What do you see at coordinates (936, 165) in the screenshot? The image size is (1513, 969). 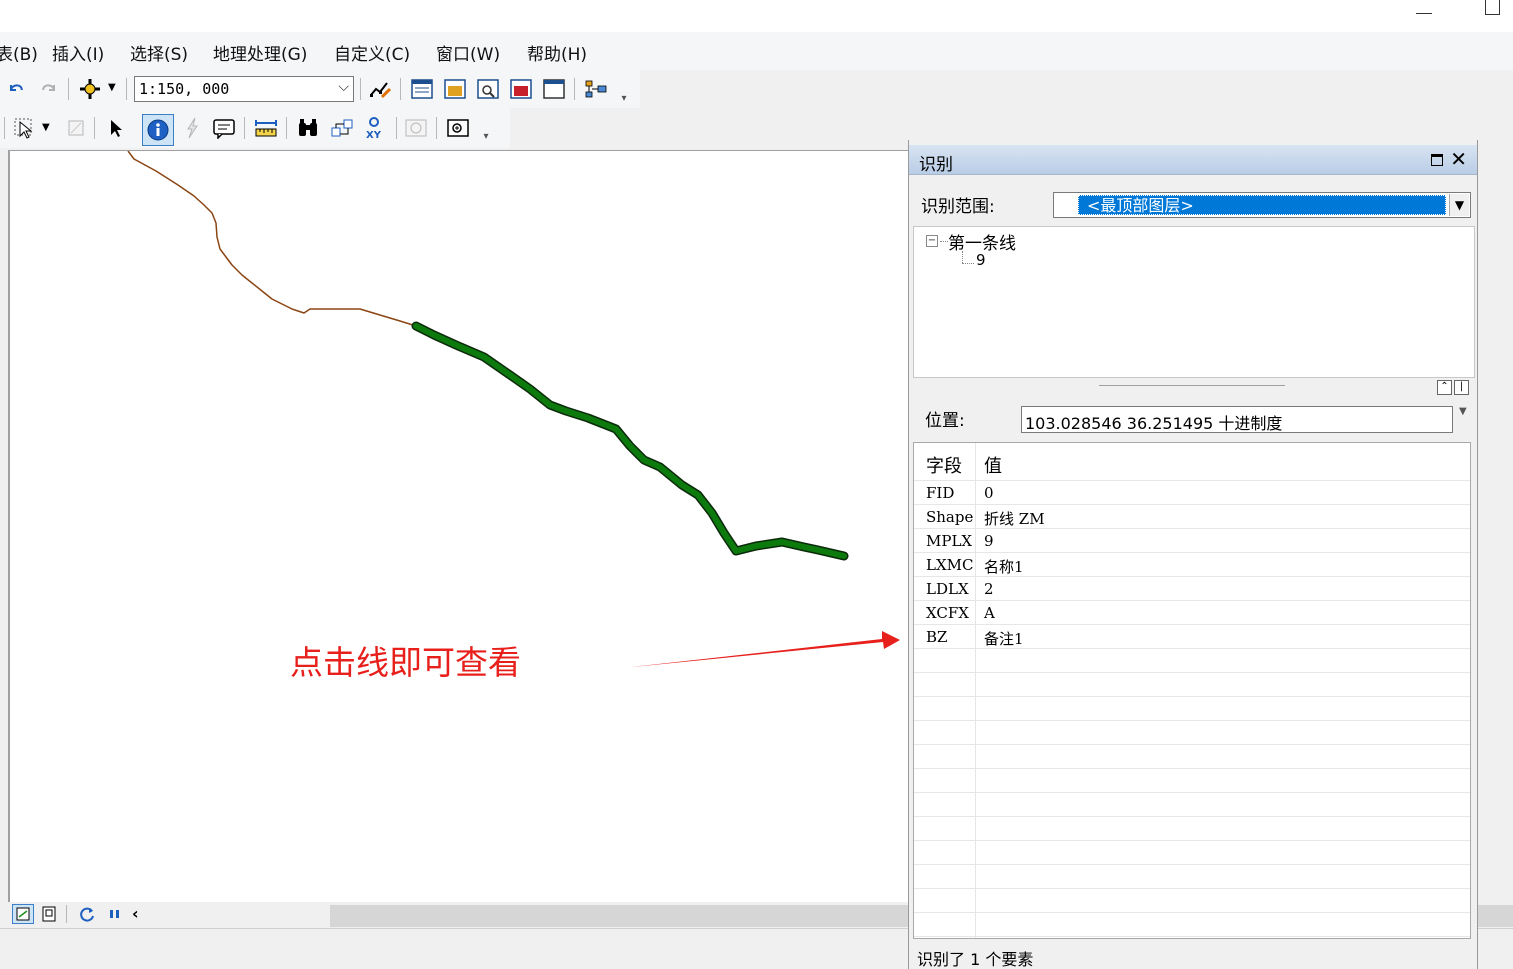 I see `identify-title: 识别` at bounding box center [936, 165].